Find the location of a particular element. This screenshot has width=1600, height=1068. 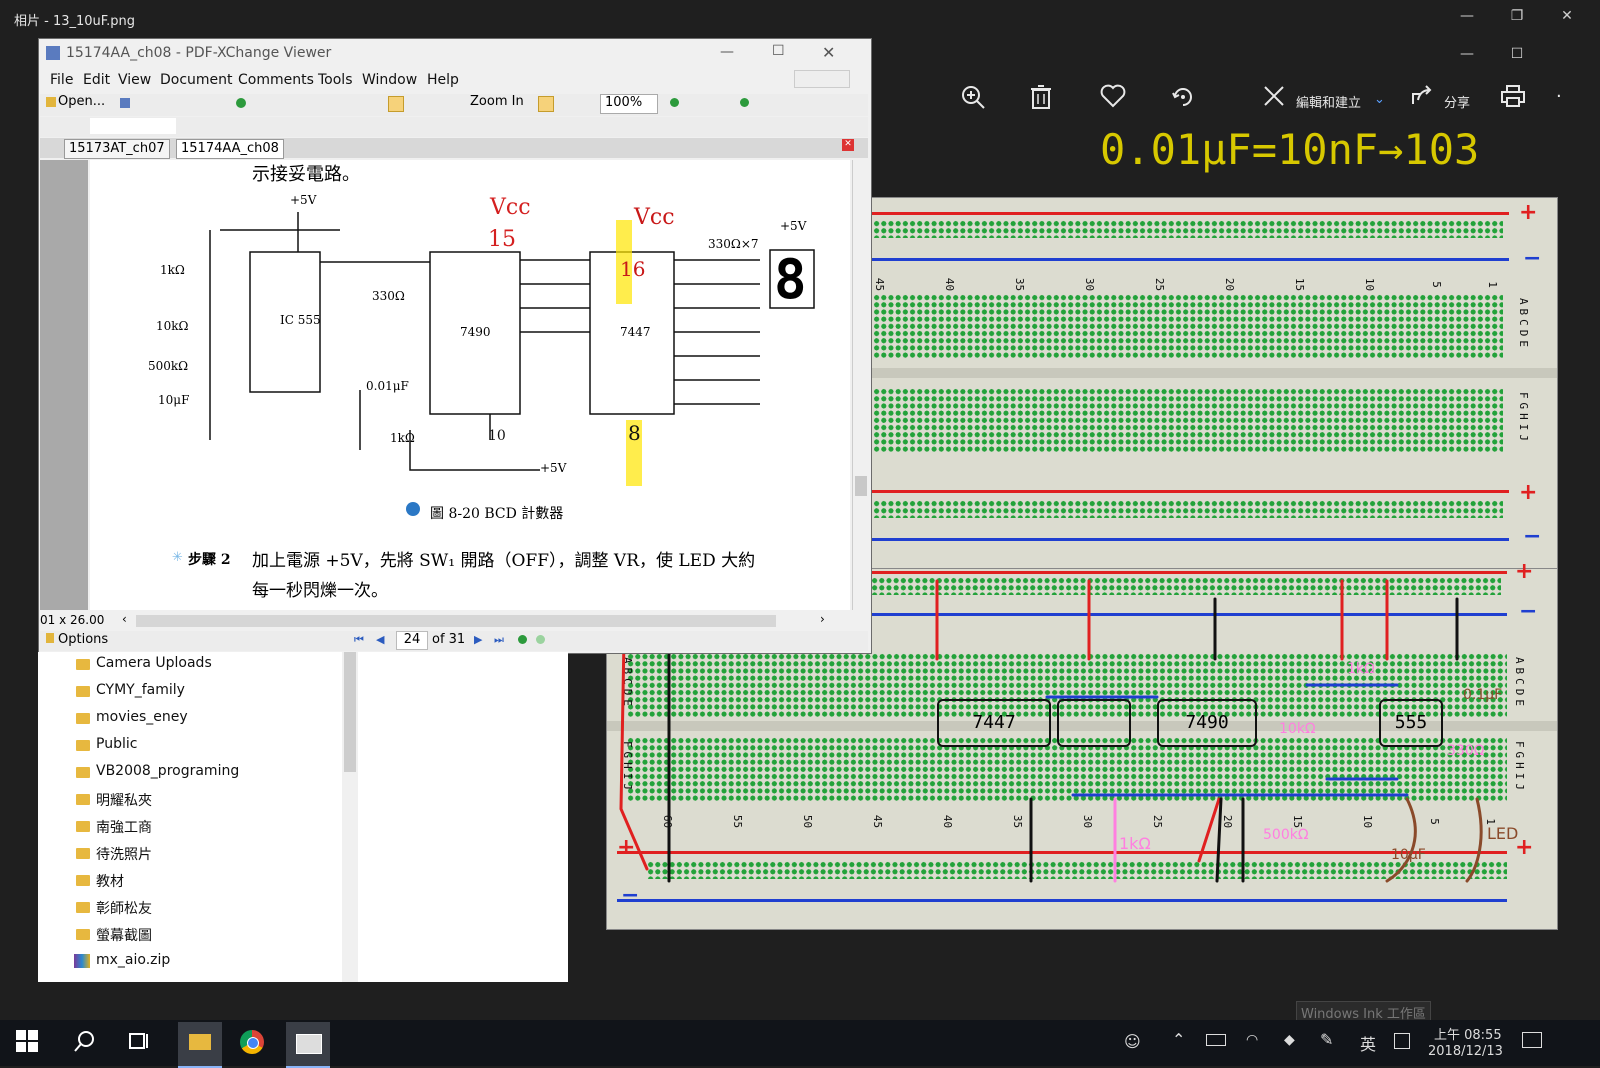

minimize-button: — is located at coordinates (1467, 16).